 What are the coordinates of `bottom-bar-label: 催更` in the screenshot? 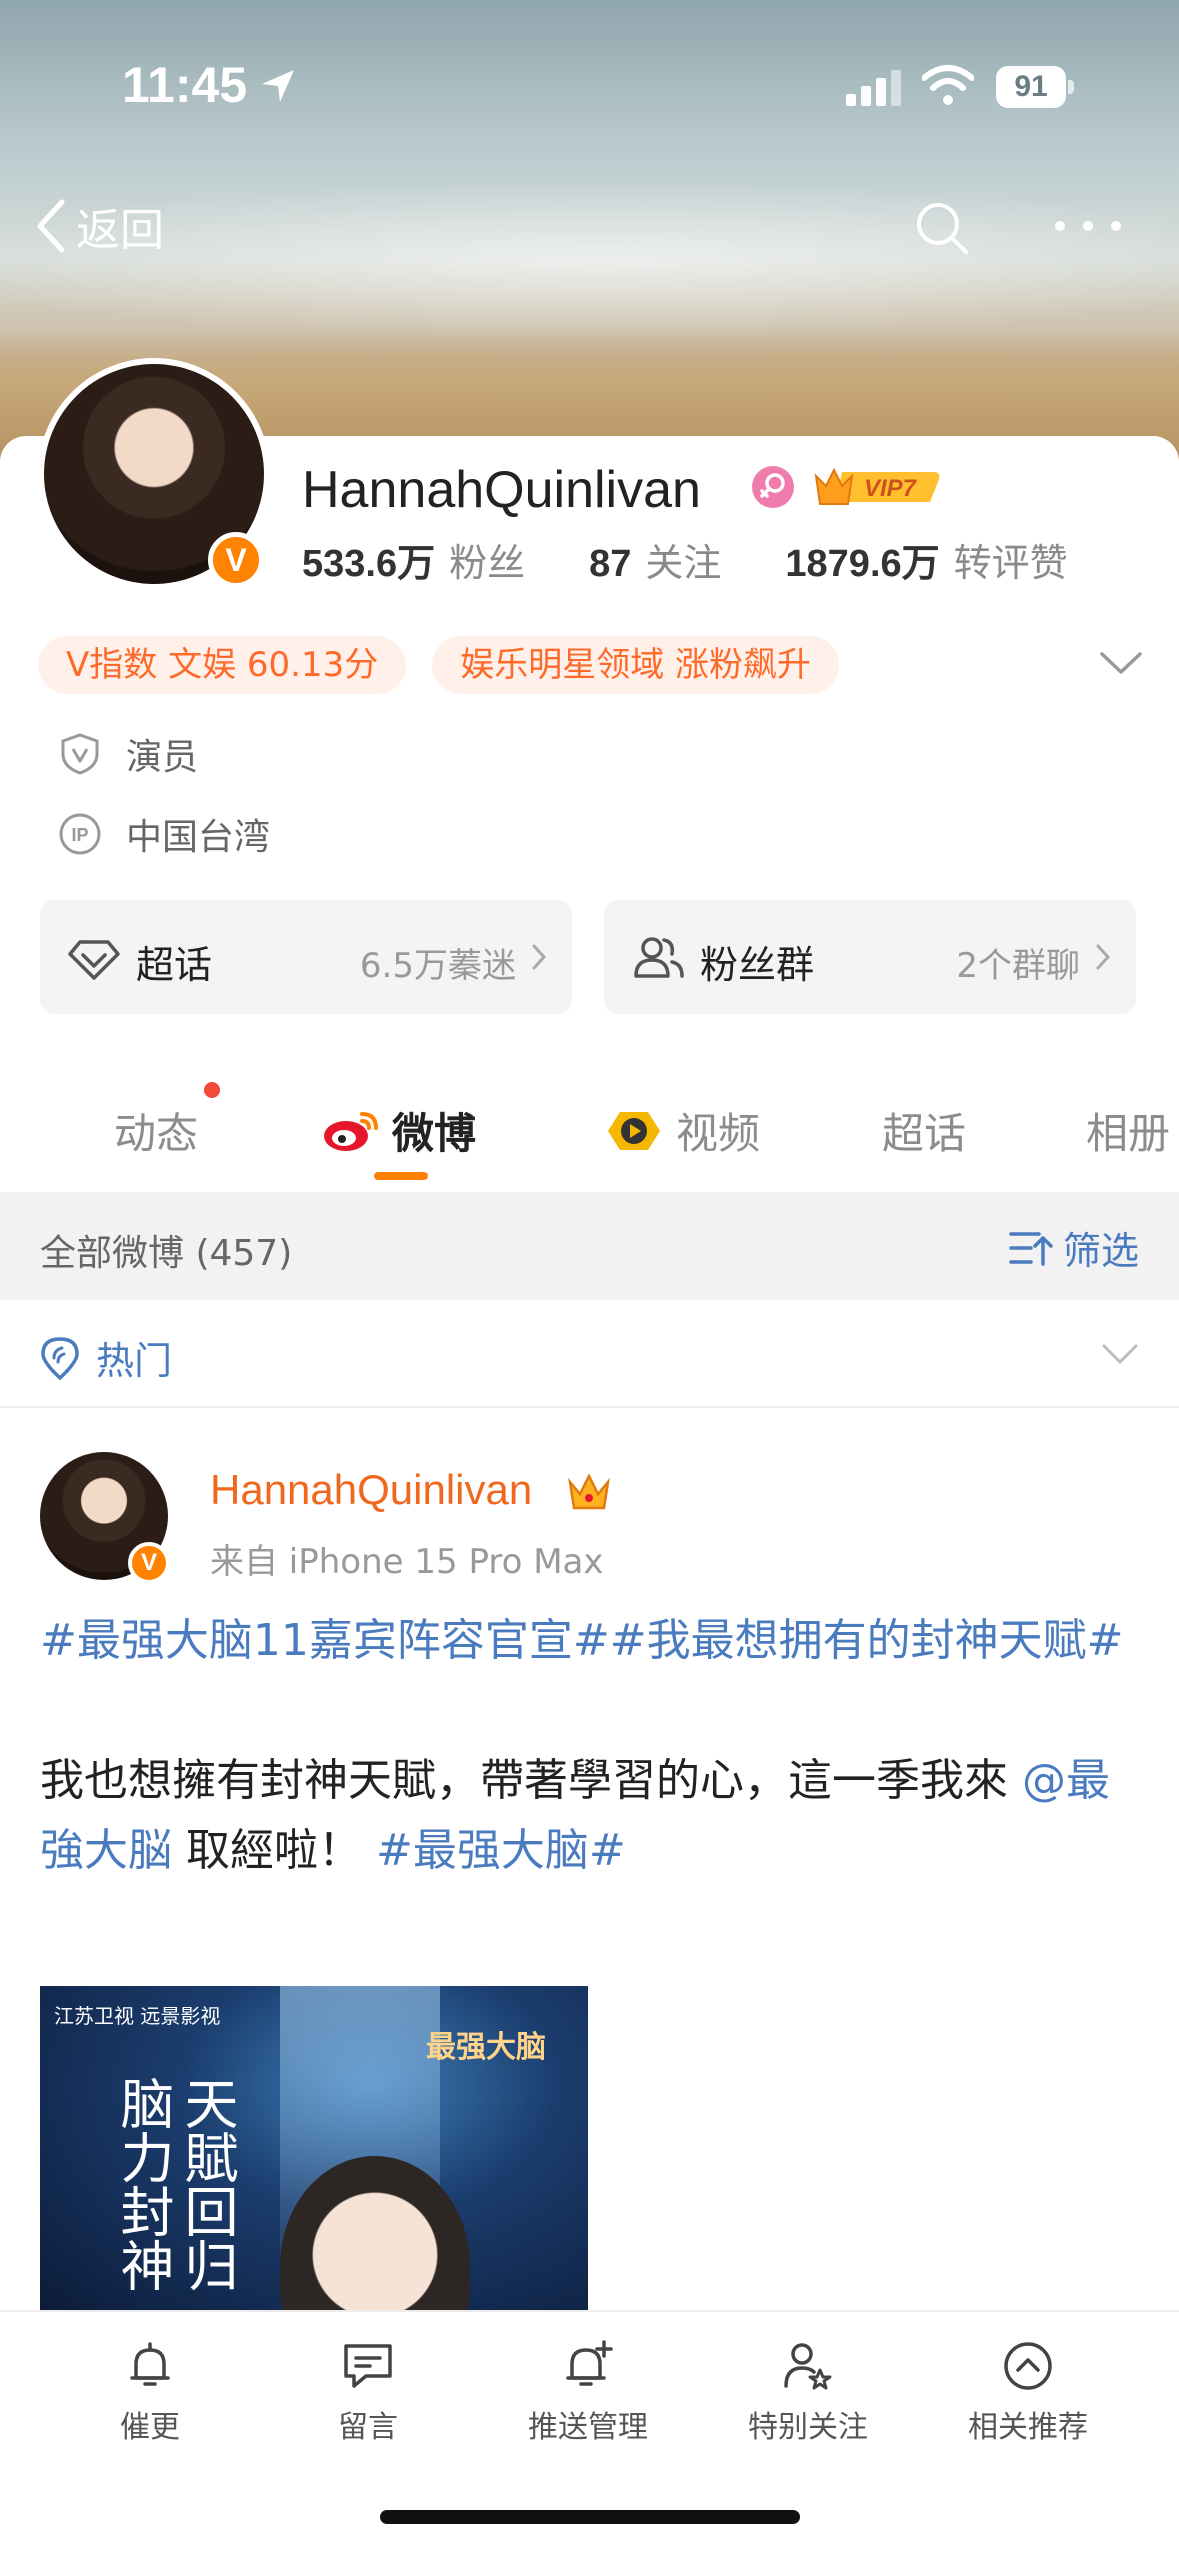 It's located at (150, 2427).